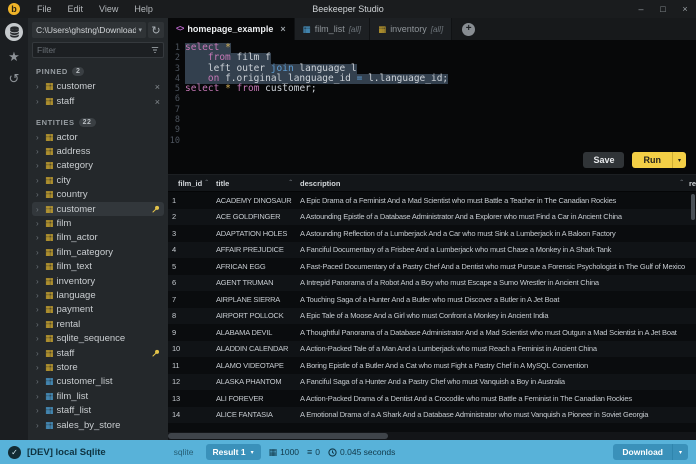 Image resolution: width=696 pixels, height=464 pixels. What do you see at coordinates (49, 352) in the screenshot?
I see `table-icon: ▦` at bounding box center [49, 352].